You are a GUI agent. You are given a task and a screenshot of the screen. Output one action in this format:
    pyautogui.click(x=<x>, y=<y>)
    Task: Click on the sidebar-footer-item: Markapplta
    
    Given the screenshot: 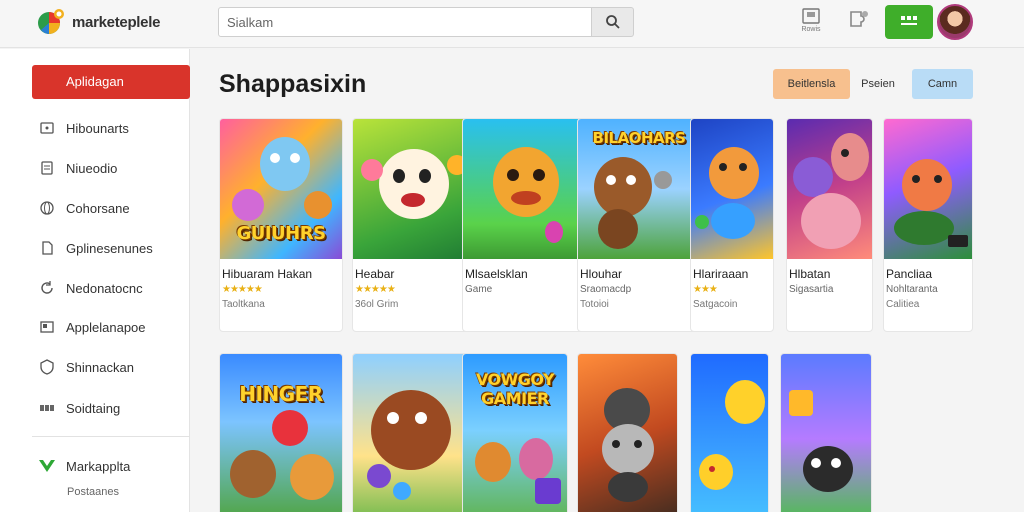 What is the action you would take?
    pyautogui.click(x=84, y=466)
    